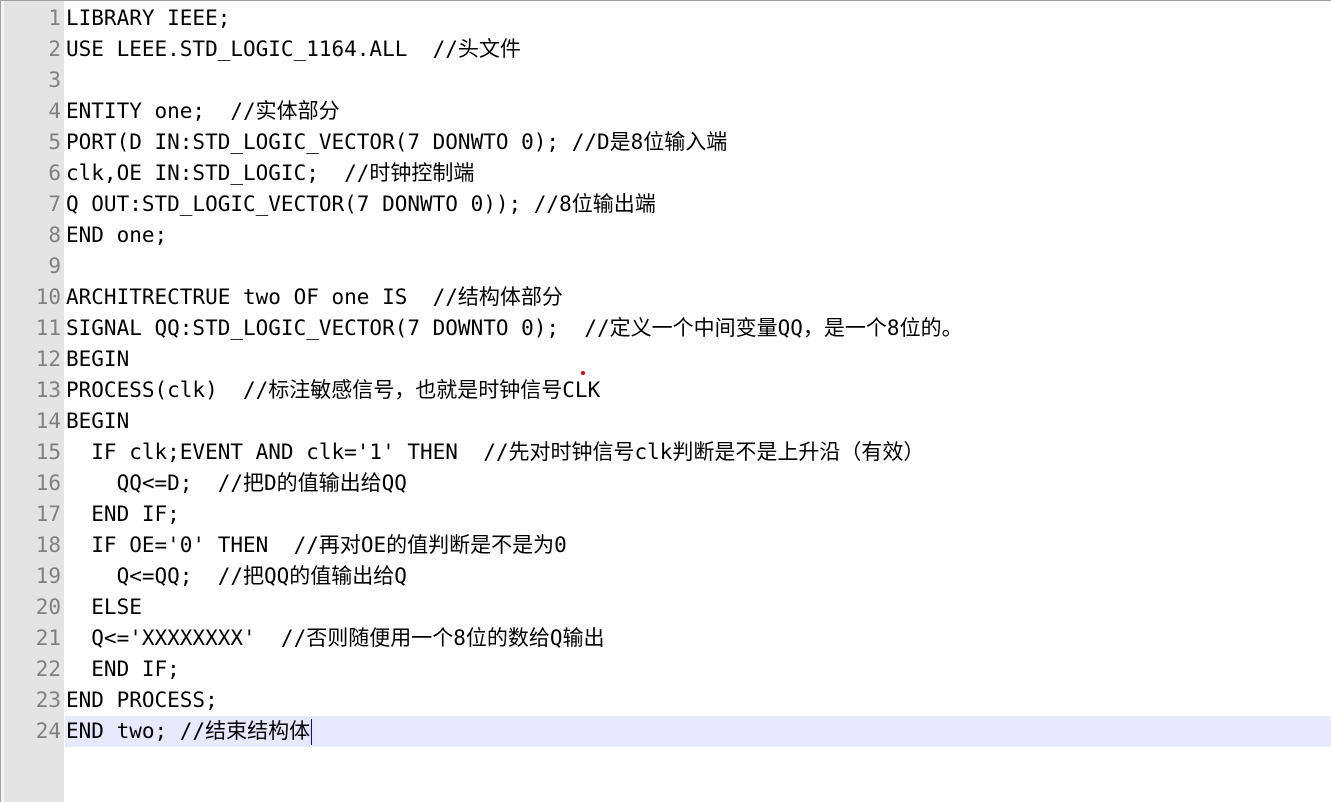 This screenshot has width=1331, height=802. Describe the element at coordinates (698, 607) in the screenshot. I see `code-text: ELSE` at that location.